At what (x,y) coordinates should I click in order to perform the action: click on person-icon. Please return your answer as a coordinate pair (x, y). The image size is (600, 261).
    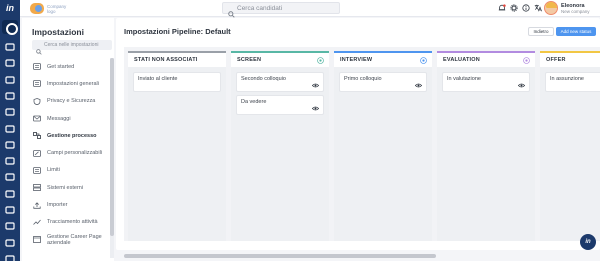
    Looking at the image, I should click on (10, 79).